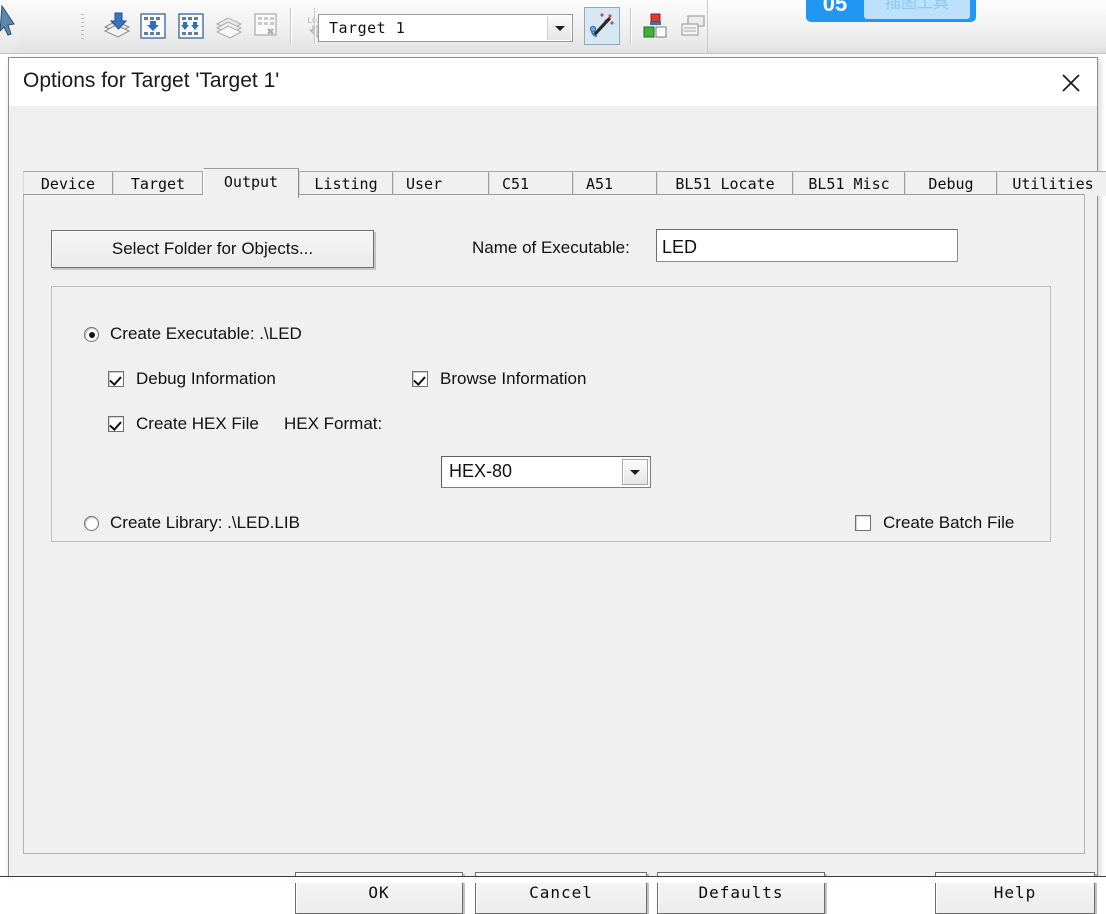 This screenshot has height=914, width=1106. Describe the element at coordinates (153, 26) in the screenshot. I see `translate-file-icon` at that location.